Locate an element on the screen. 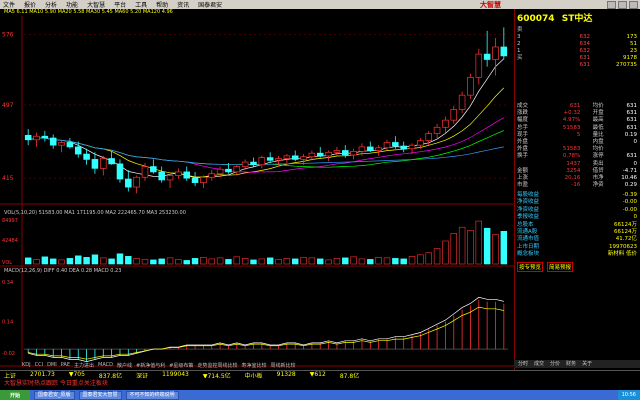 This screenshot has height=400, width=640. taskbar-task: 不可不知的终端说明 is located at coordinates (152, 395).